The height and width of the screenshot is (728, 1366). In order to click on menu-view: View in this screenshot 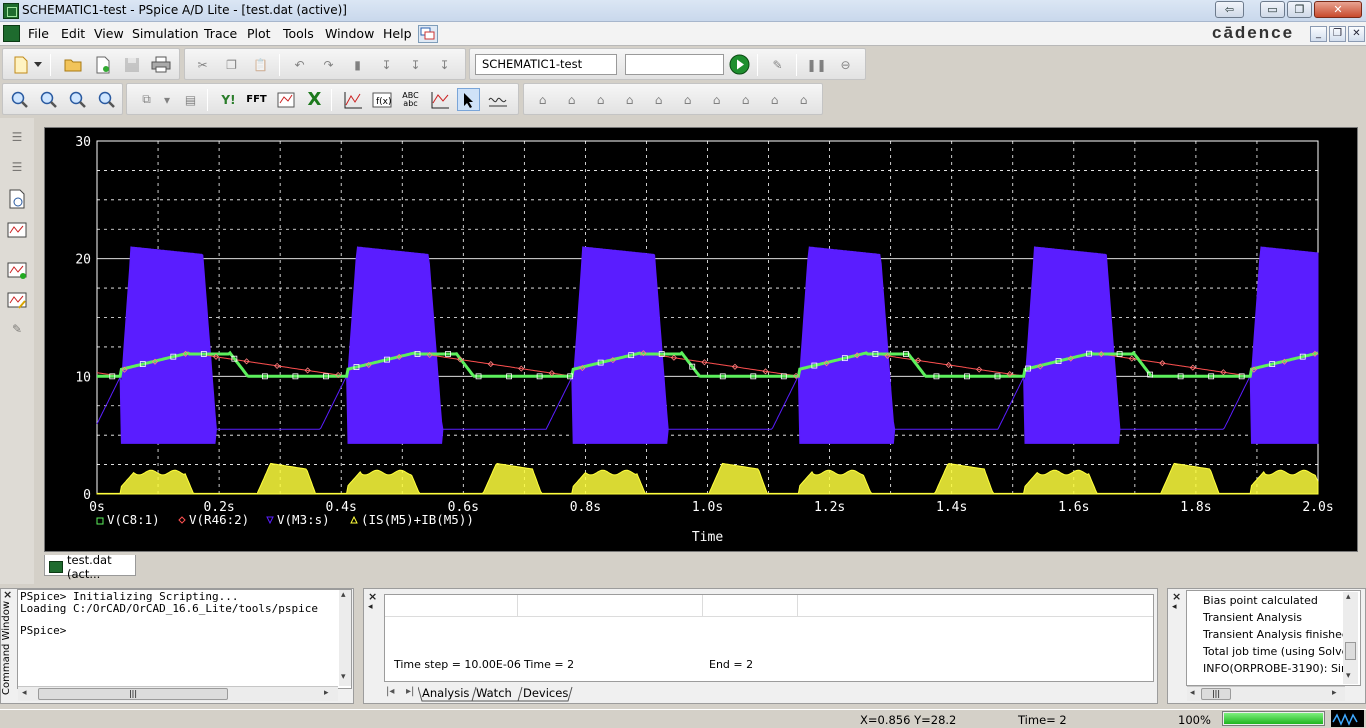, I will do `click(109, 33)`.